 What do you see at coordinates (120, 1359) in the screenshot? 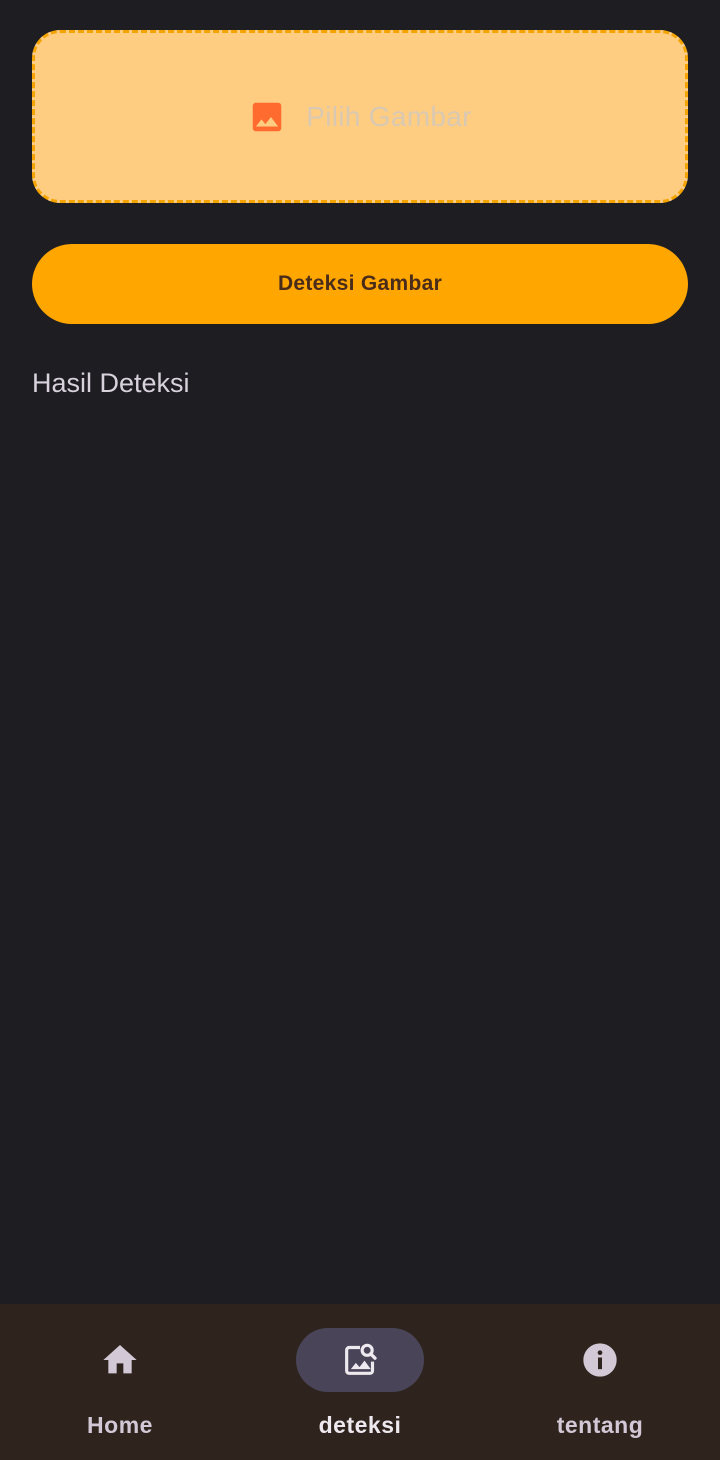
I see `home-icon` at bounding box center [120, 1359].